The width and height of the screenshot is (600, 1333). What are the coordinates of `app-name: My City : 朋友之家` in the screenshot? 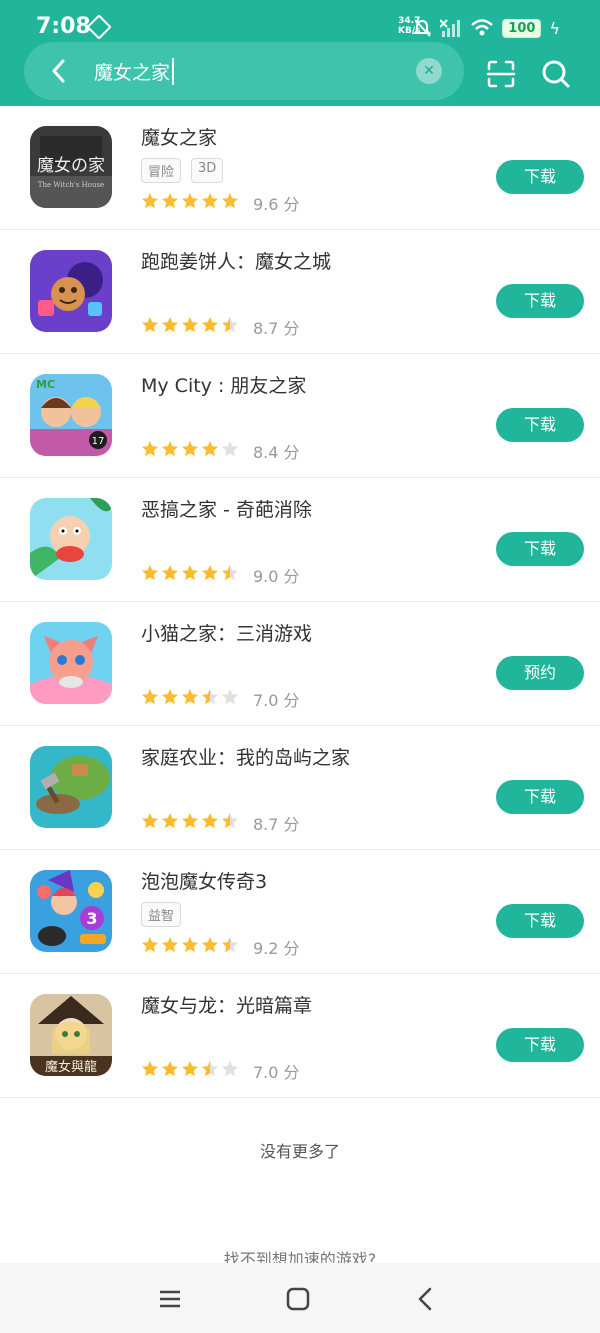 It's located at (223, 384).